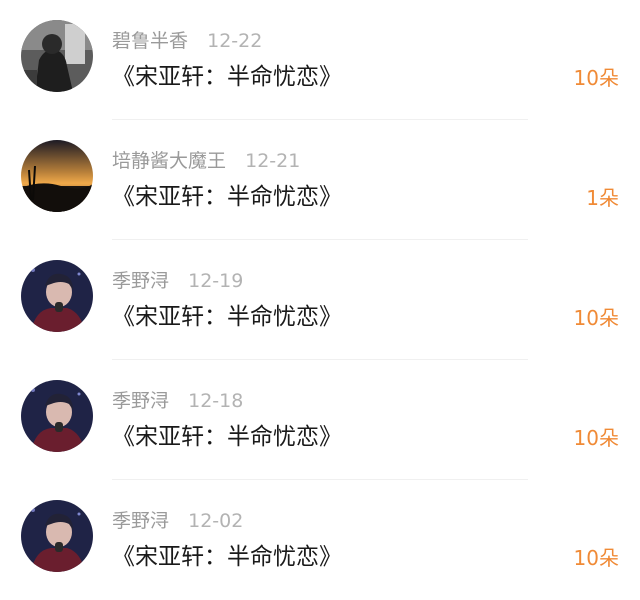  I want to click on item-meta: 季野浔 12-02, so click(177, 521).